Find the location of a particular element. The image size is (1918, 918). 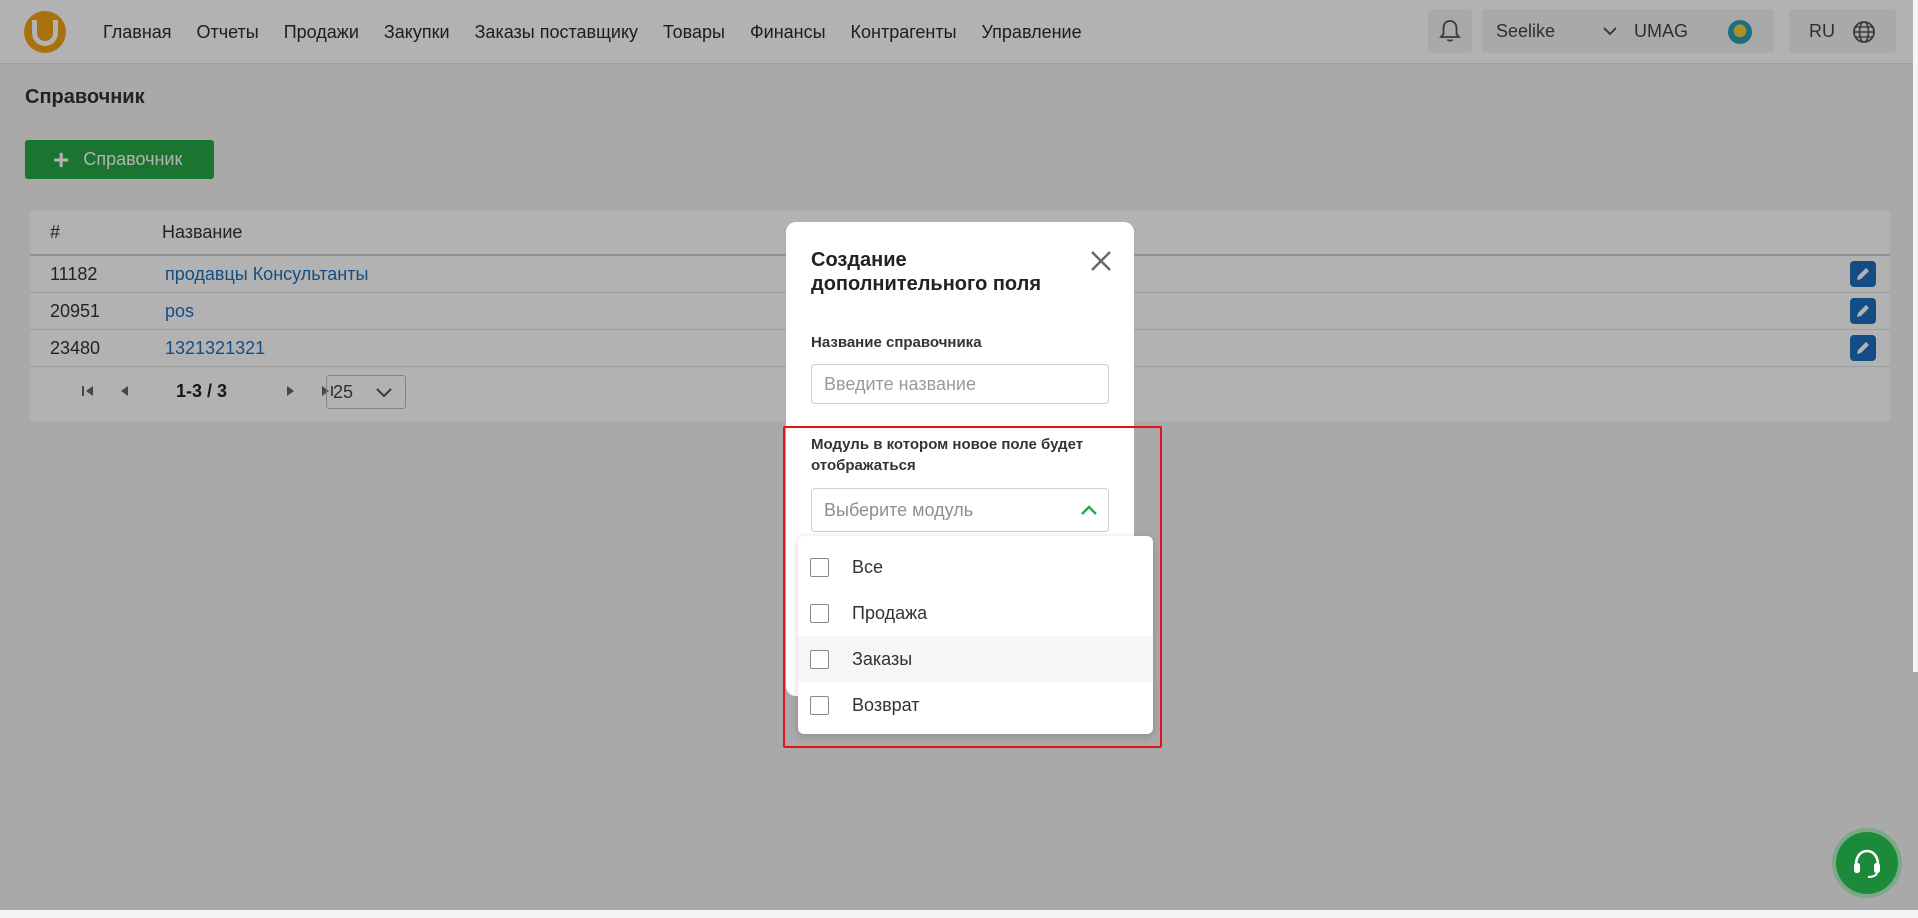

module-option-return: Возврат is located at coordinates (975, 705).